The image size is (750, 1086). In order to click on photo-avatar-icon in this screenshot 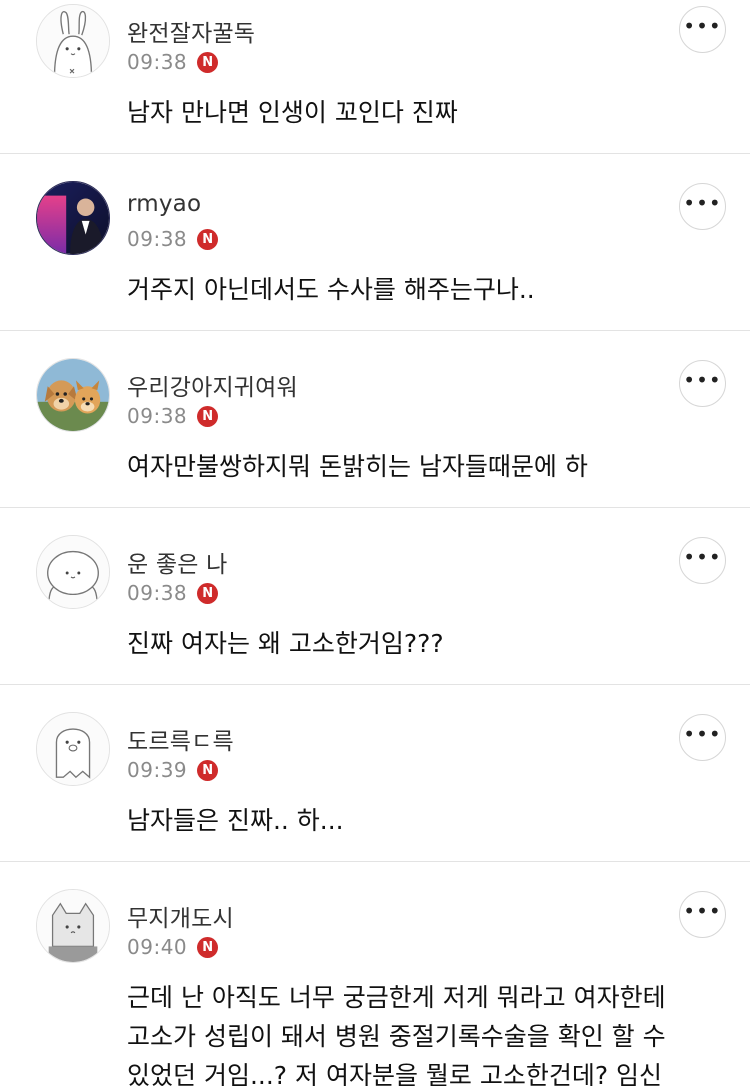, I will do `click(73, 218)`.